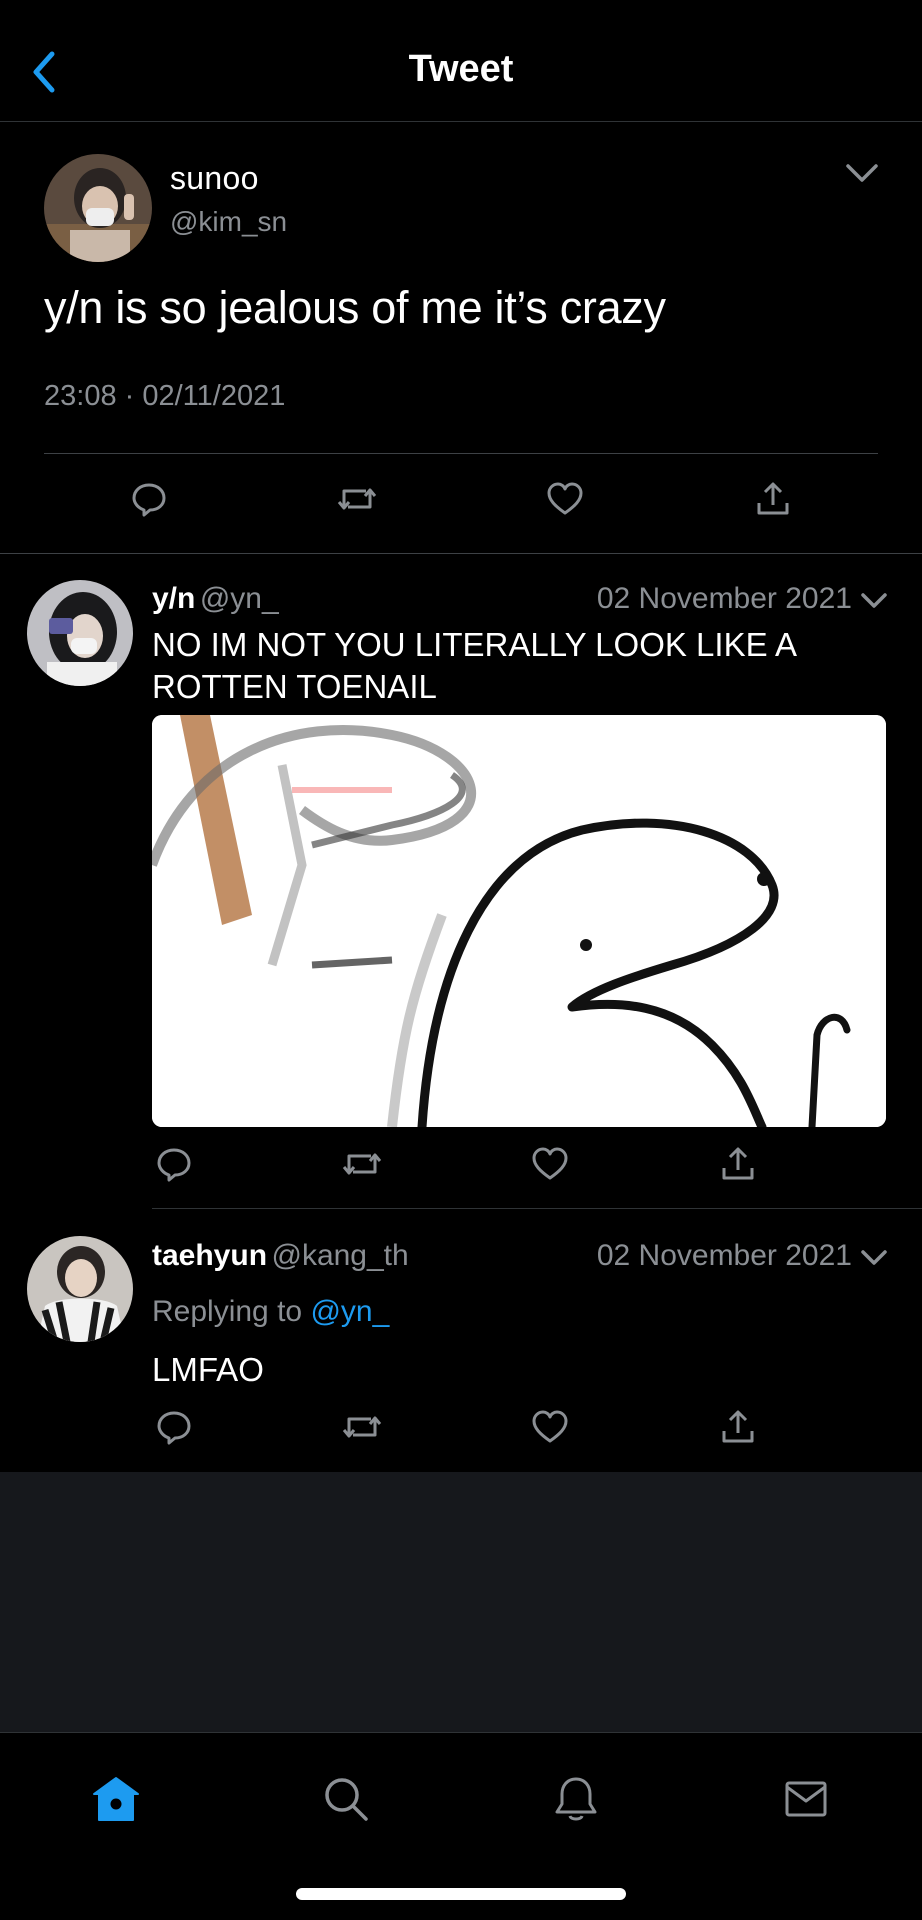 This screenshot has width=922, height=1920. What do you see at coordinates (208, 1369) in the screenshot?
I see `tweet-text: LMFAO` at bounding box center [208, 1369].